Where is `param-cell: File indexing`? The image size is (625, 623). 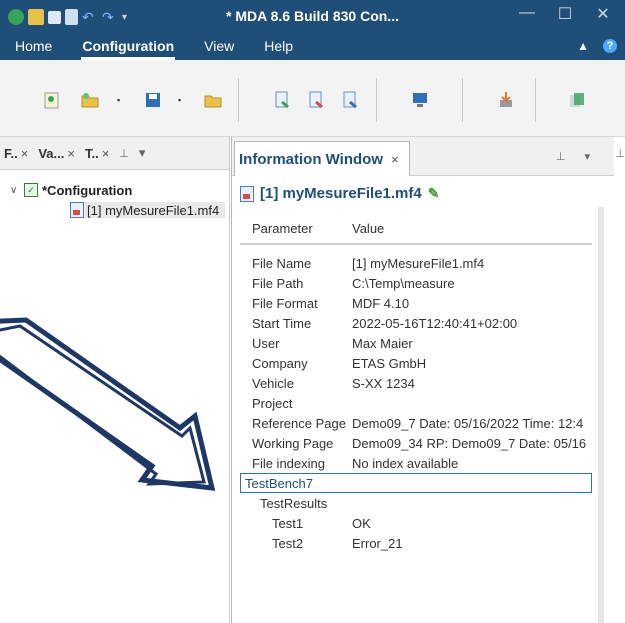
param-cell: File indexing is located at coordinates (288, 463).